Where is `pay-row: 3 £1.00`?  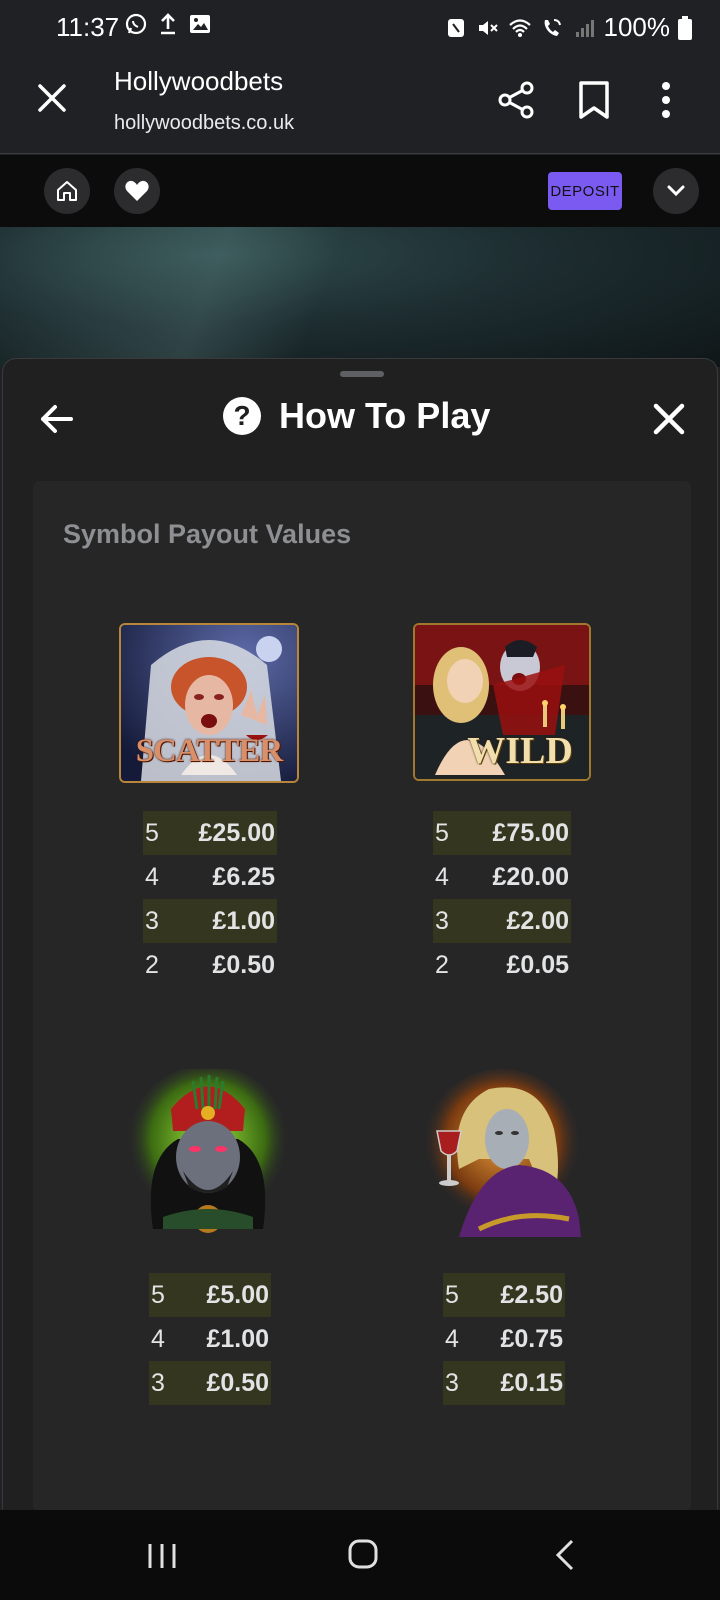
pay-row: 3 £1.00 is located at coordinates (210, 921).